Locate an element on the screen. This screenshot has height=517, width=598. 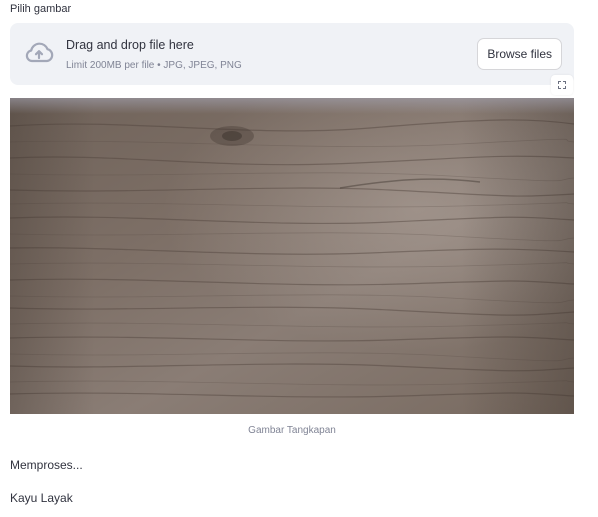
fullscreen-button is located at coordinates (562, 85).